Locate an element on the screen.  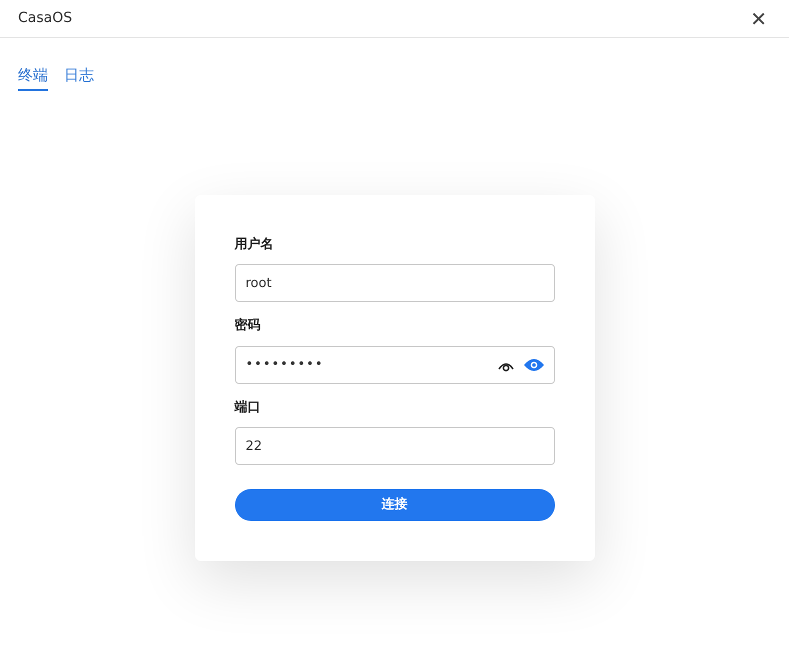
tab: 终端 is located at coordinates (33, 77).